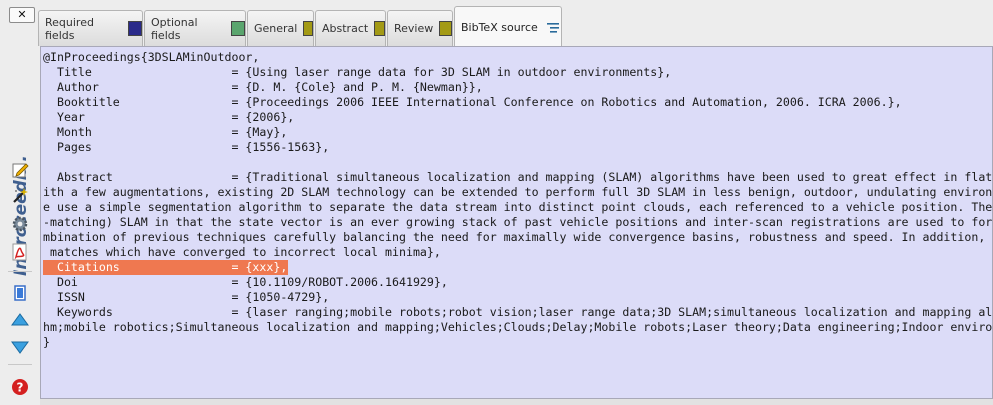 The width and height of the screenshot is (993, 405). I want to click on tab-bibtex-source: BibTeX source, so click(508, 26).